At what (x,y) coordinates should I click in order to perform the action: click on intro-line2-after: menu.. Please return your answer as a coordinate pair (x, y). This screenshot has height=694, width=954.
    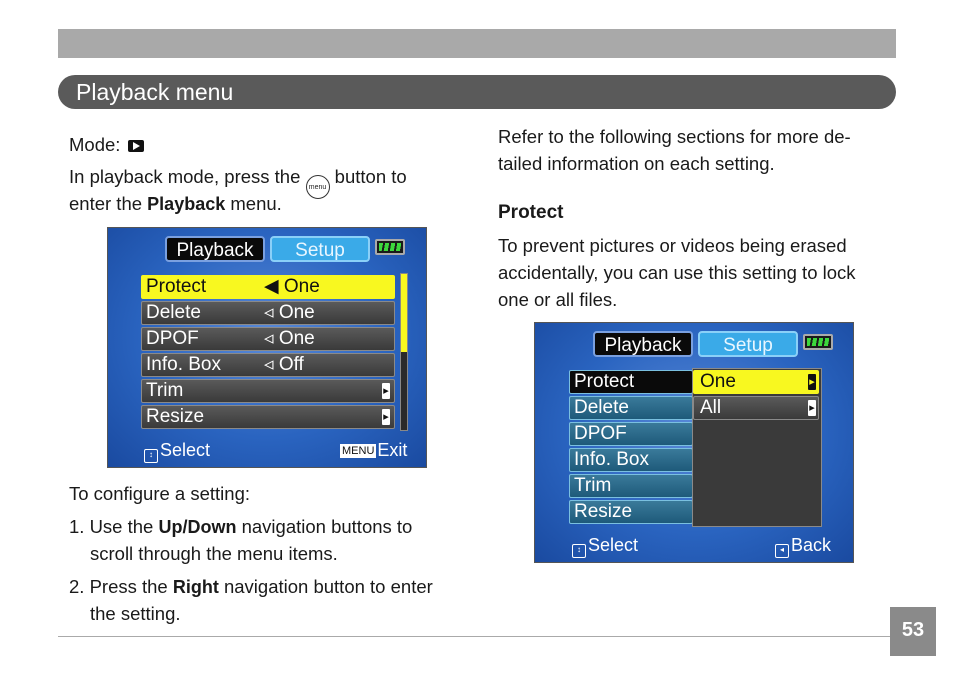
    Looking at the image, I should click on (256, 203).